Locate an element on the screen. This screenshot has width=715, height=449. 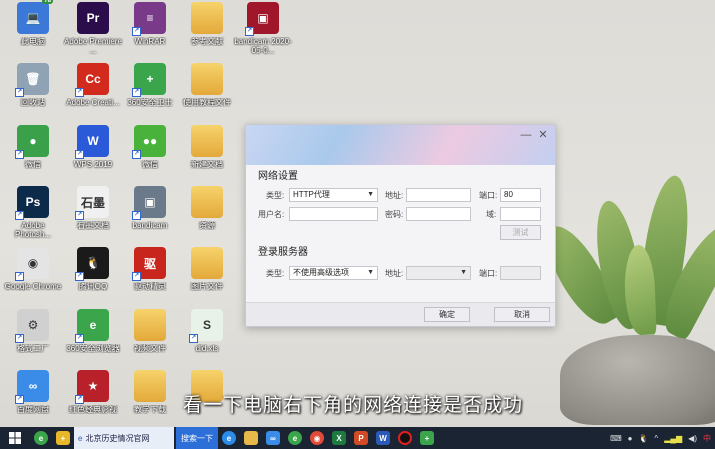
login-address-select: ▼ is located at coordinates (438, 273).